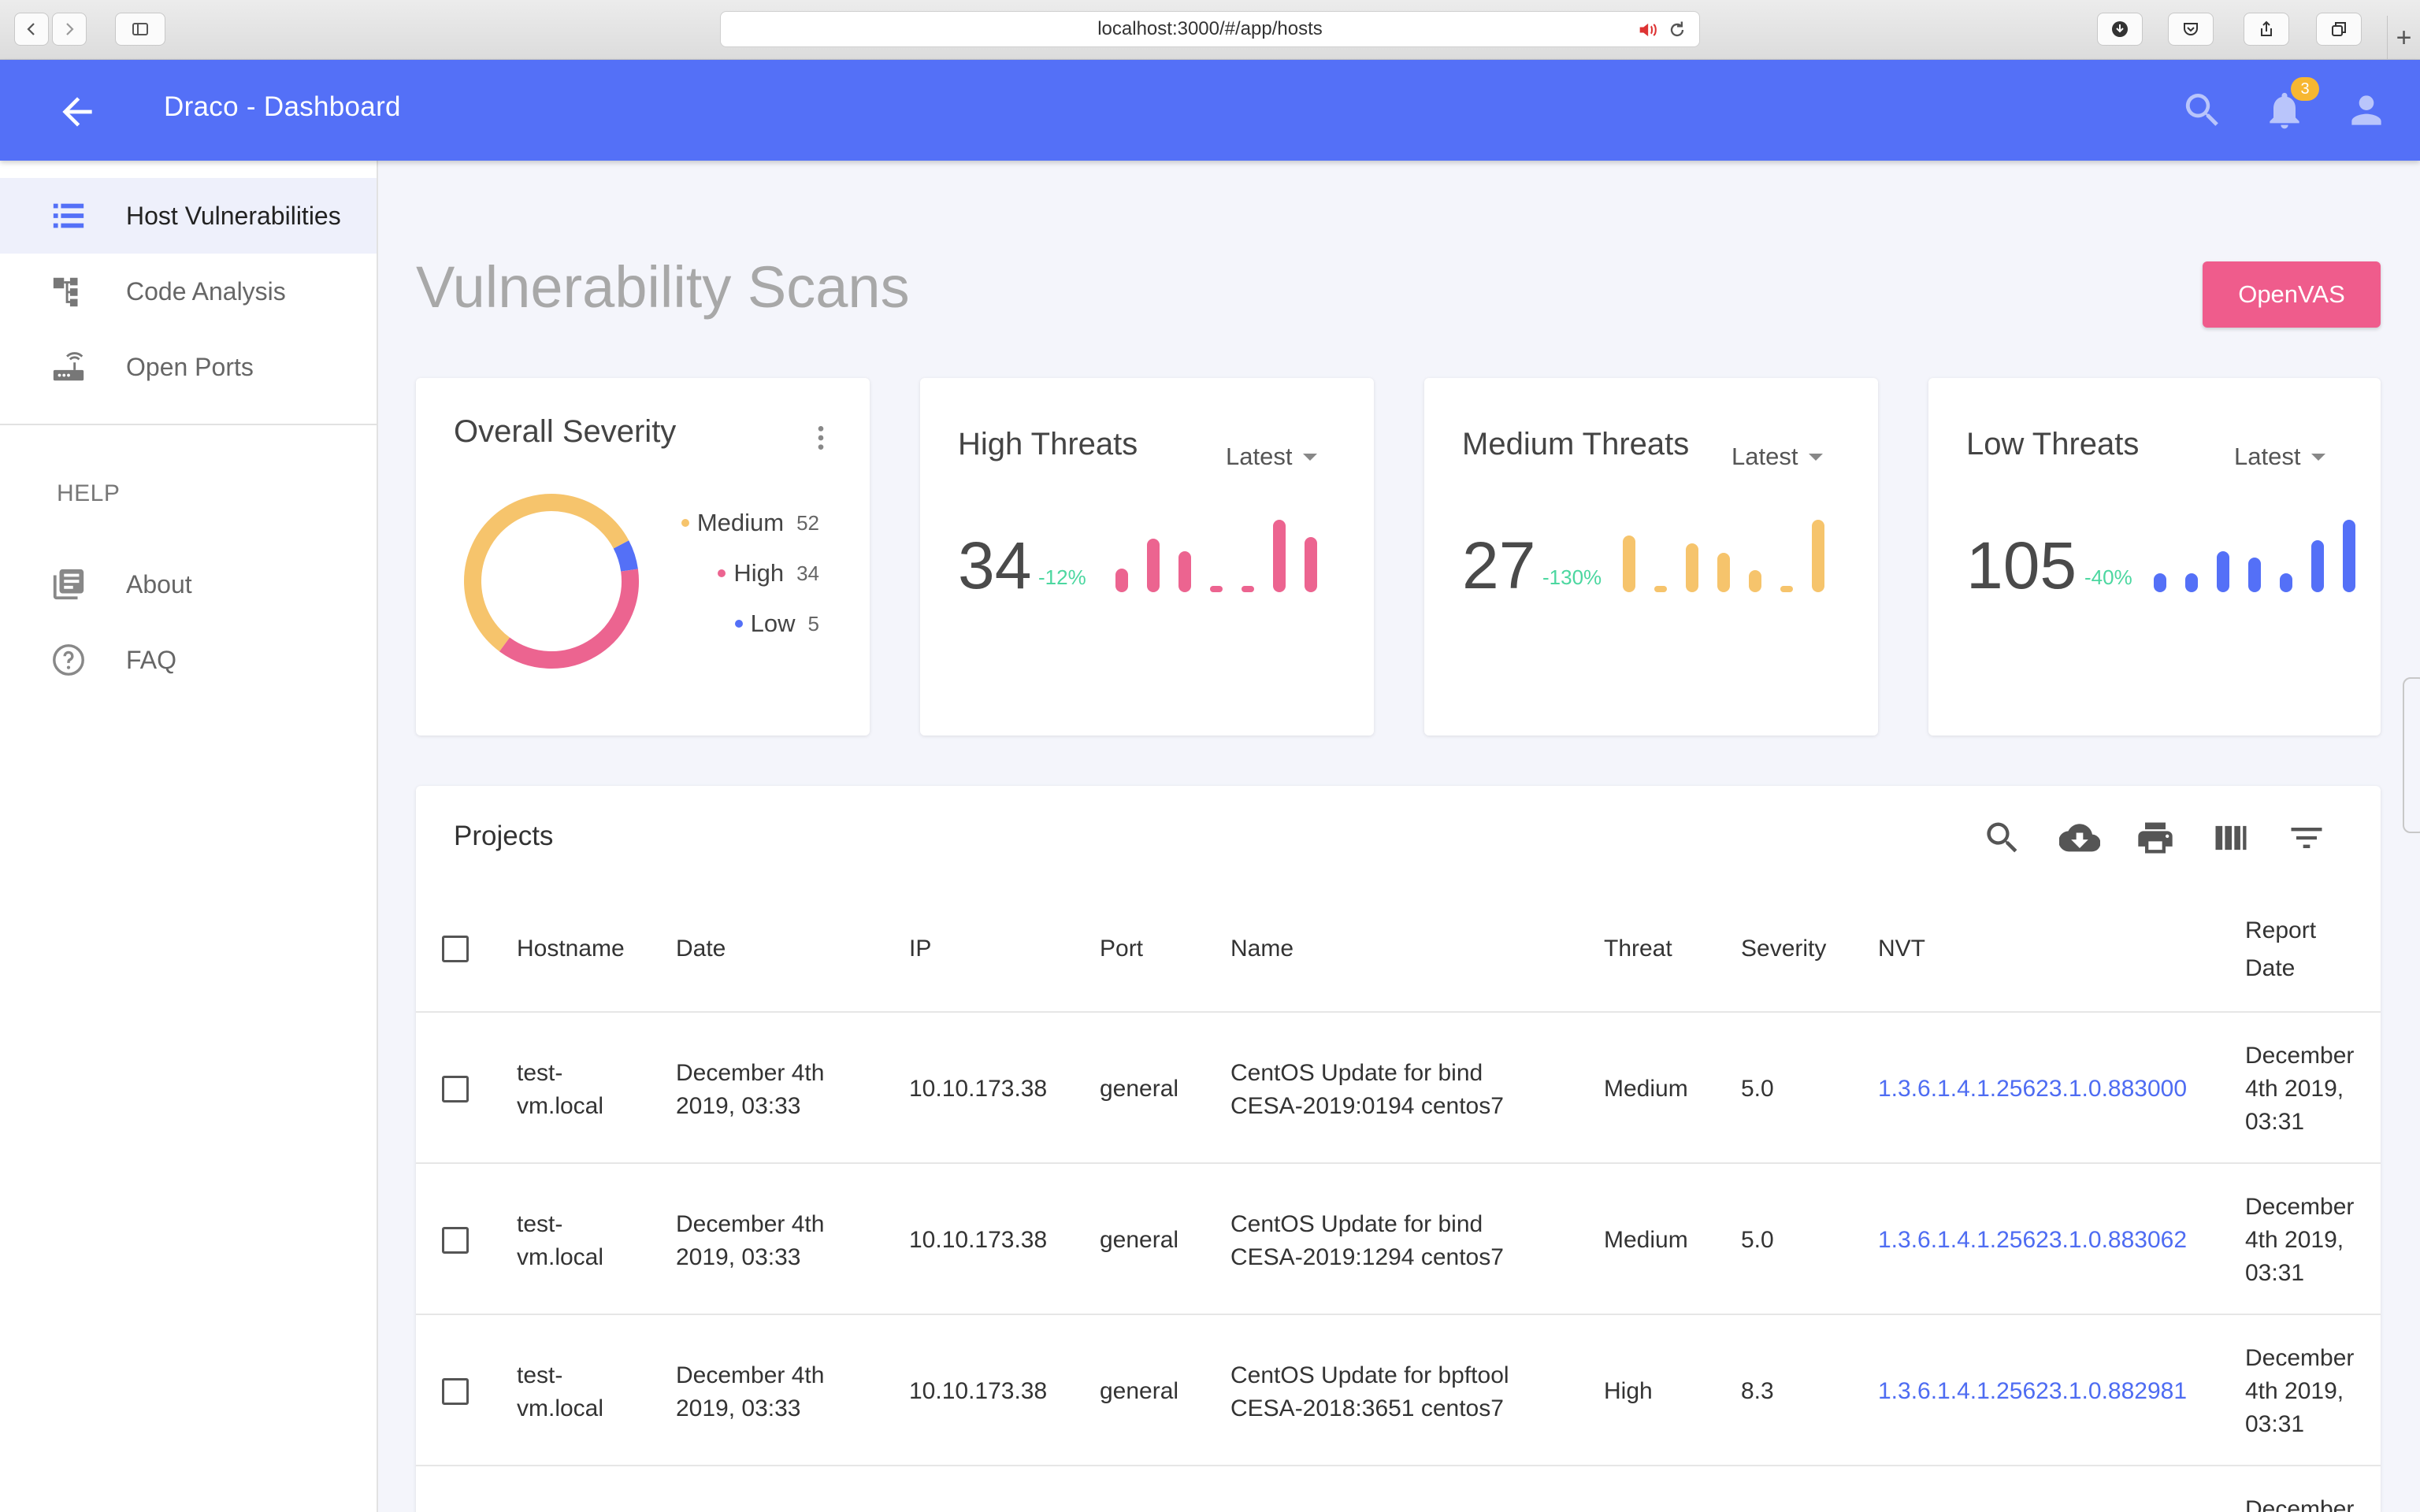 Image resolution: width=2420 pixels, height=1512 pixels. Describe the element at coordinates (1757, 1391) in the screenshot. I see `cell-severity: 8.3` at that location.